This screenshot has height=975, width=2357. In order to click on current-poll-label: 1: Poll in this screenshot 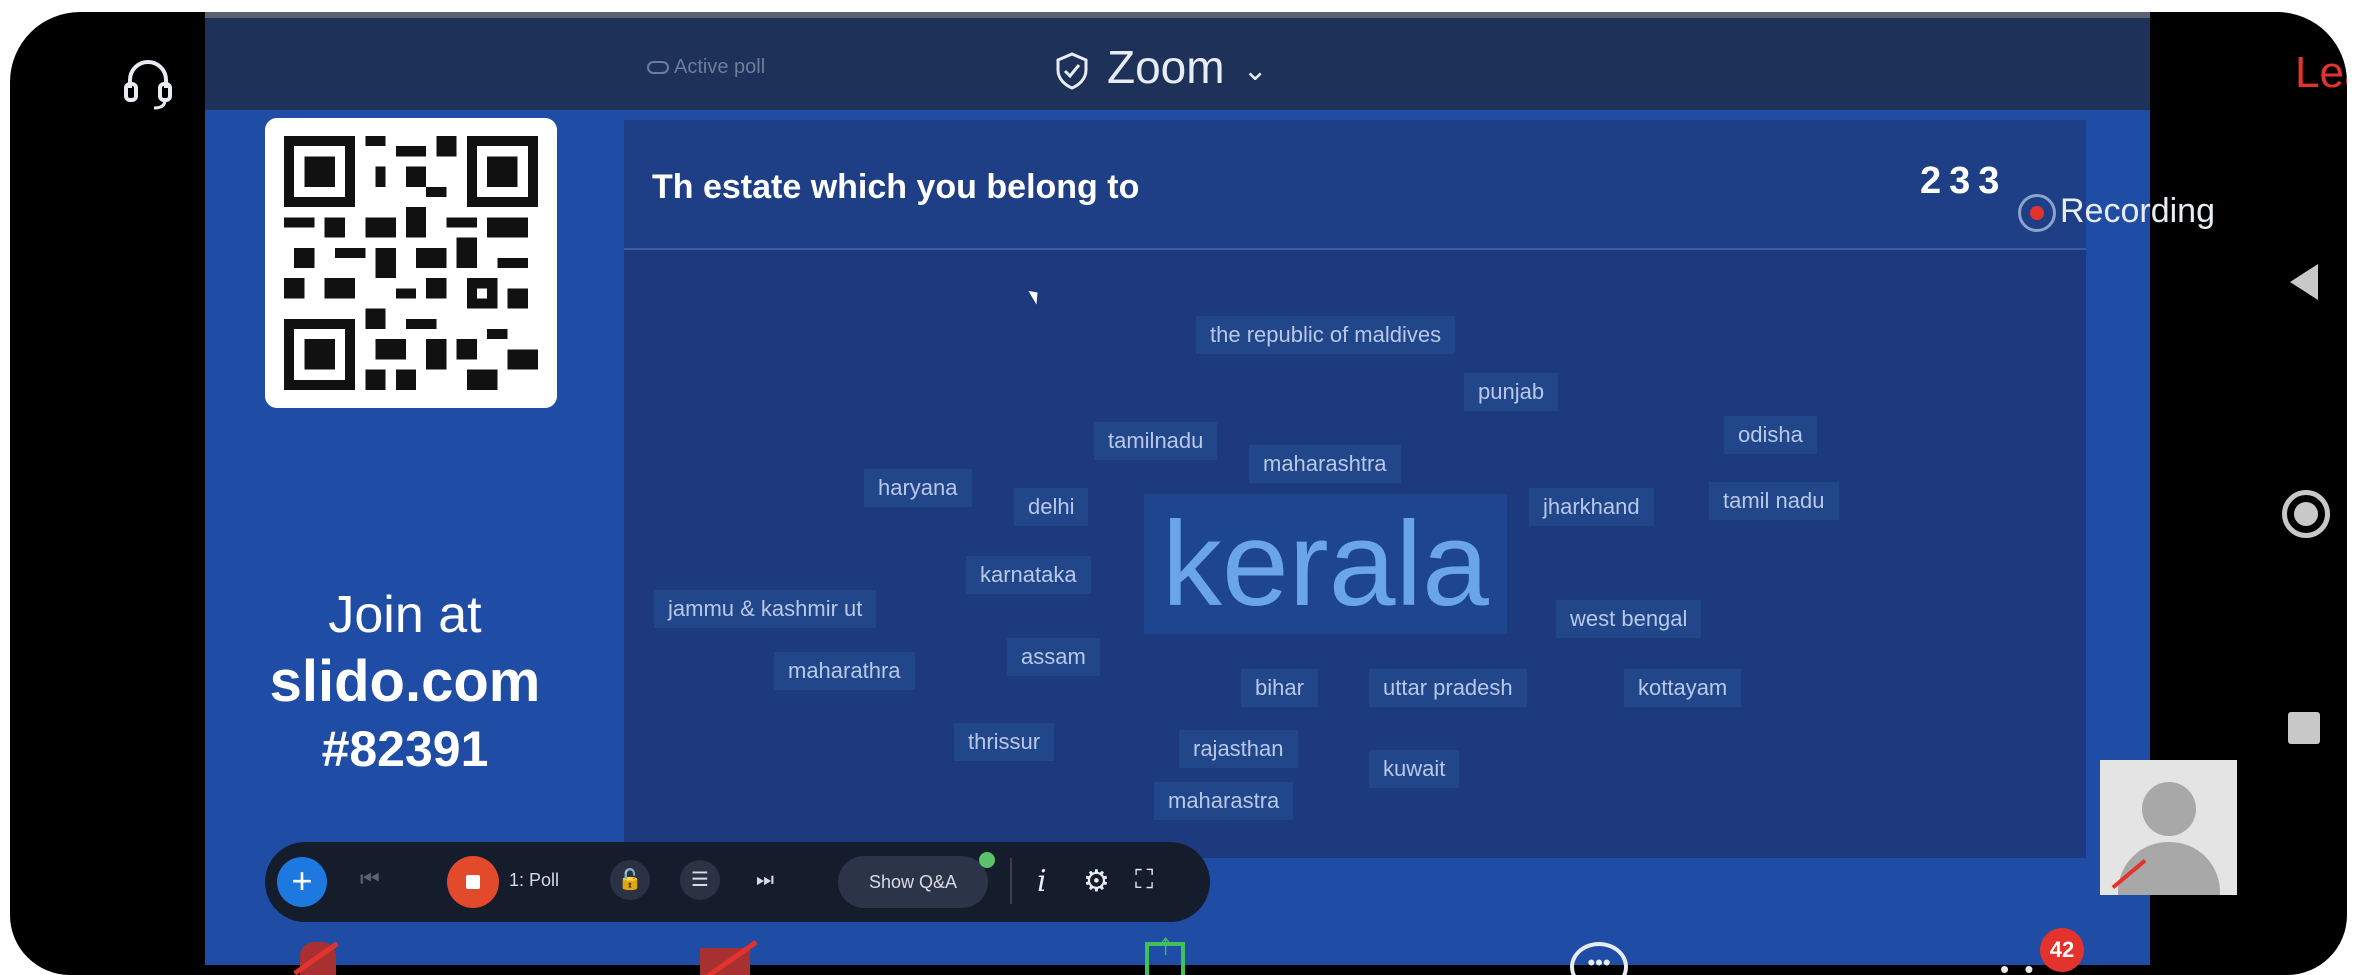, I will do `click(534, 880)`.